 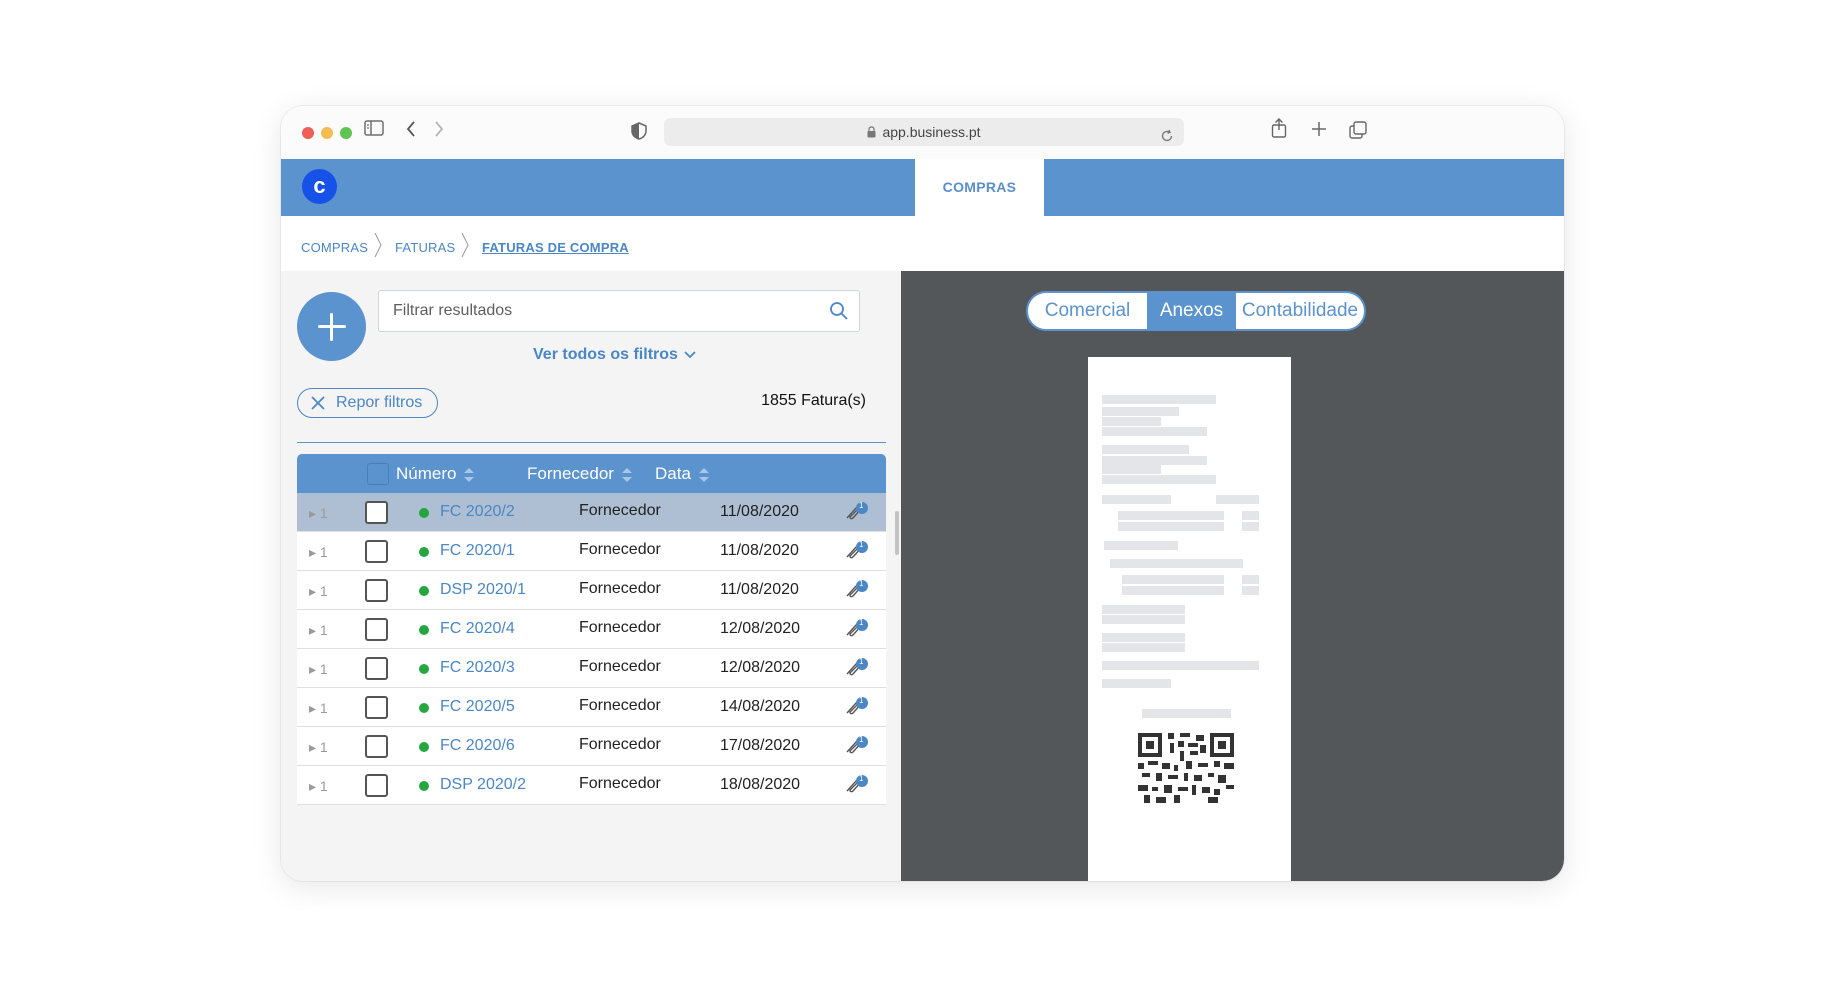 What do you see at coordinates (331, 326) in the screenshot?
I see `add-invoice-button` at bounding box center [331, 326].